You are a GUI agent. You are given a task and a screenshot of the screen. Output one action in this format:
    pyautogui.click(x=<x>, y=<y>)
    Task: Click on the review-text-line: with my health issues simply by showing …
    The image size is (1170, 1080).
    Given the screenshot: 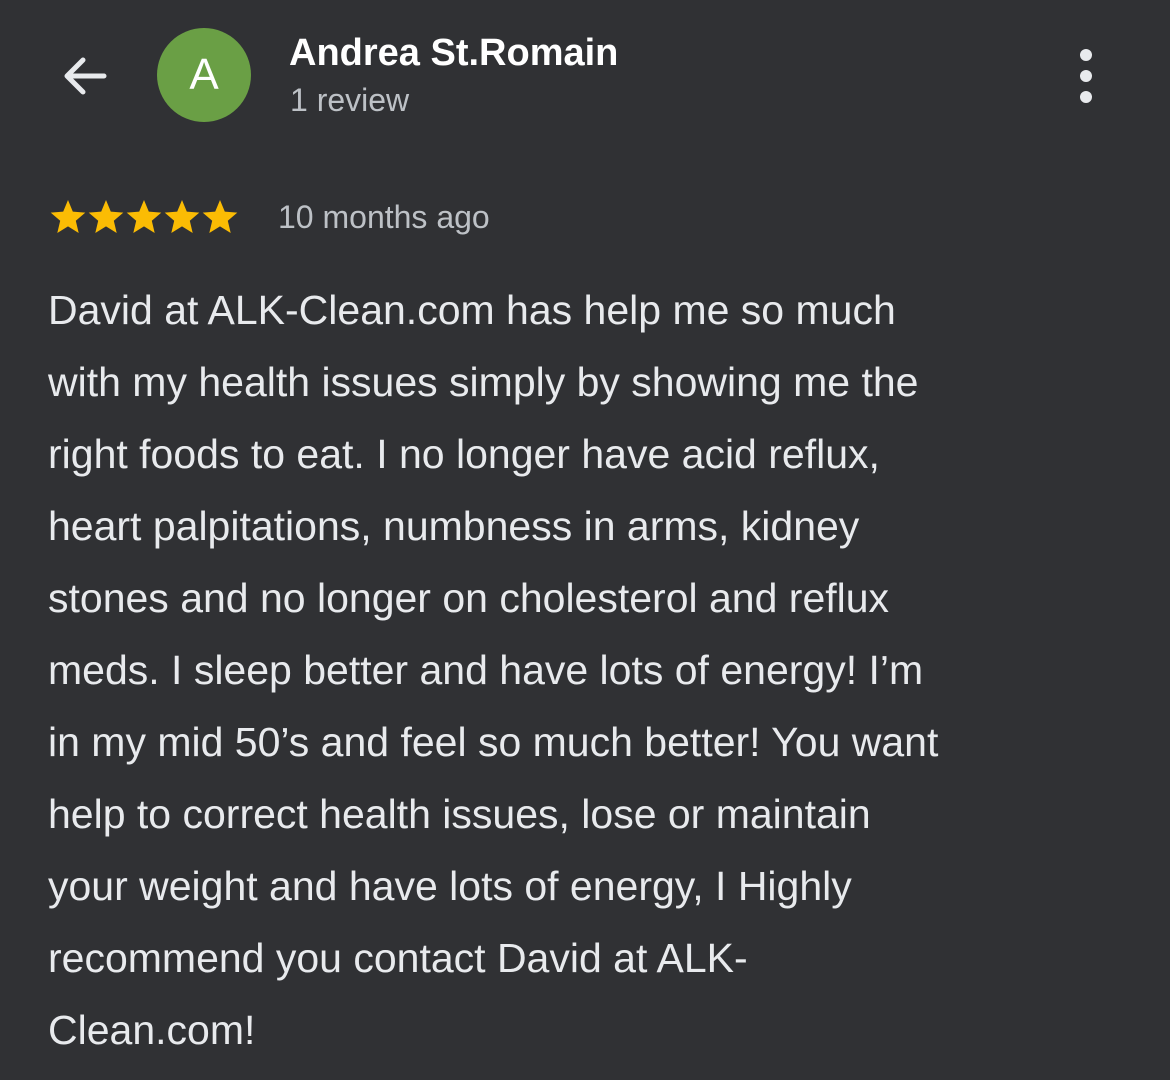 What is the action you would take?
    pyautogui.click(x=483, y=382)
    